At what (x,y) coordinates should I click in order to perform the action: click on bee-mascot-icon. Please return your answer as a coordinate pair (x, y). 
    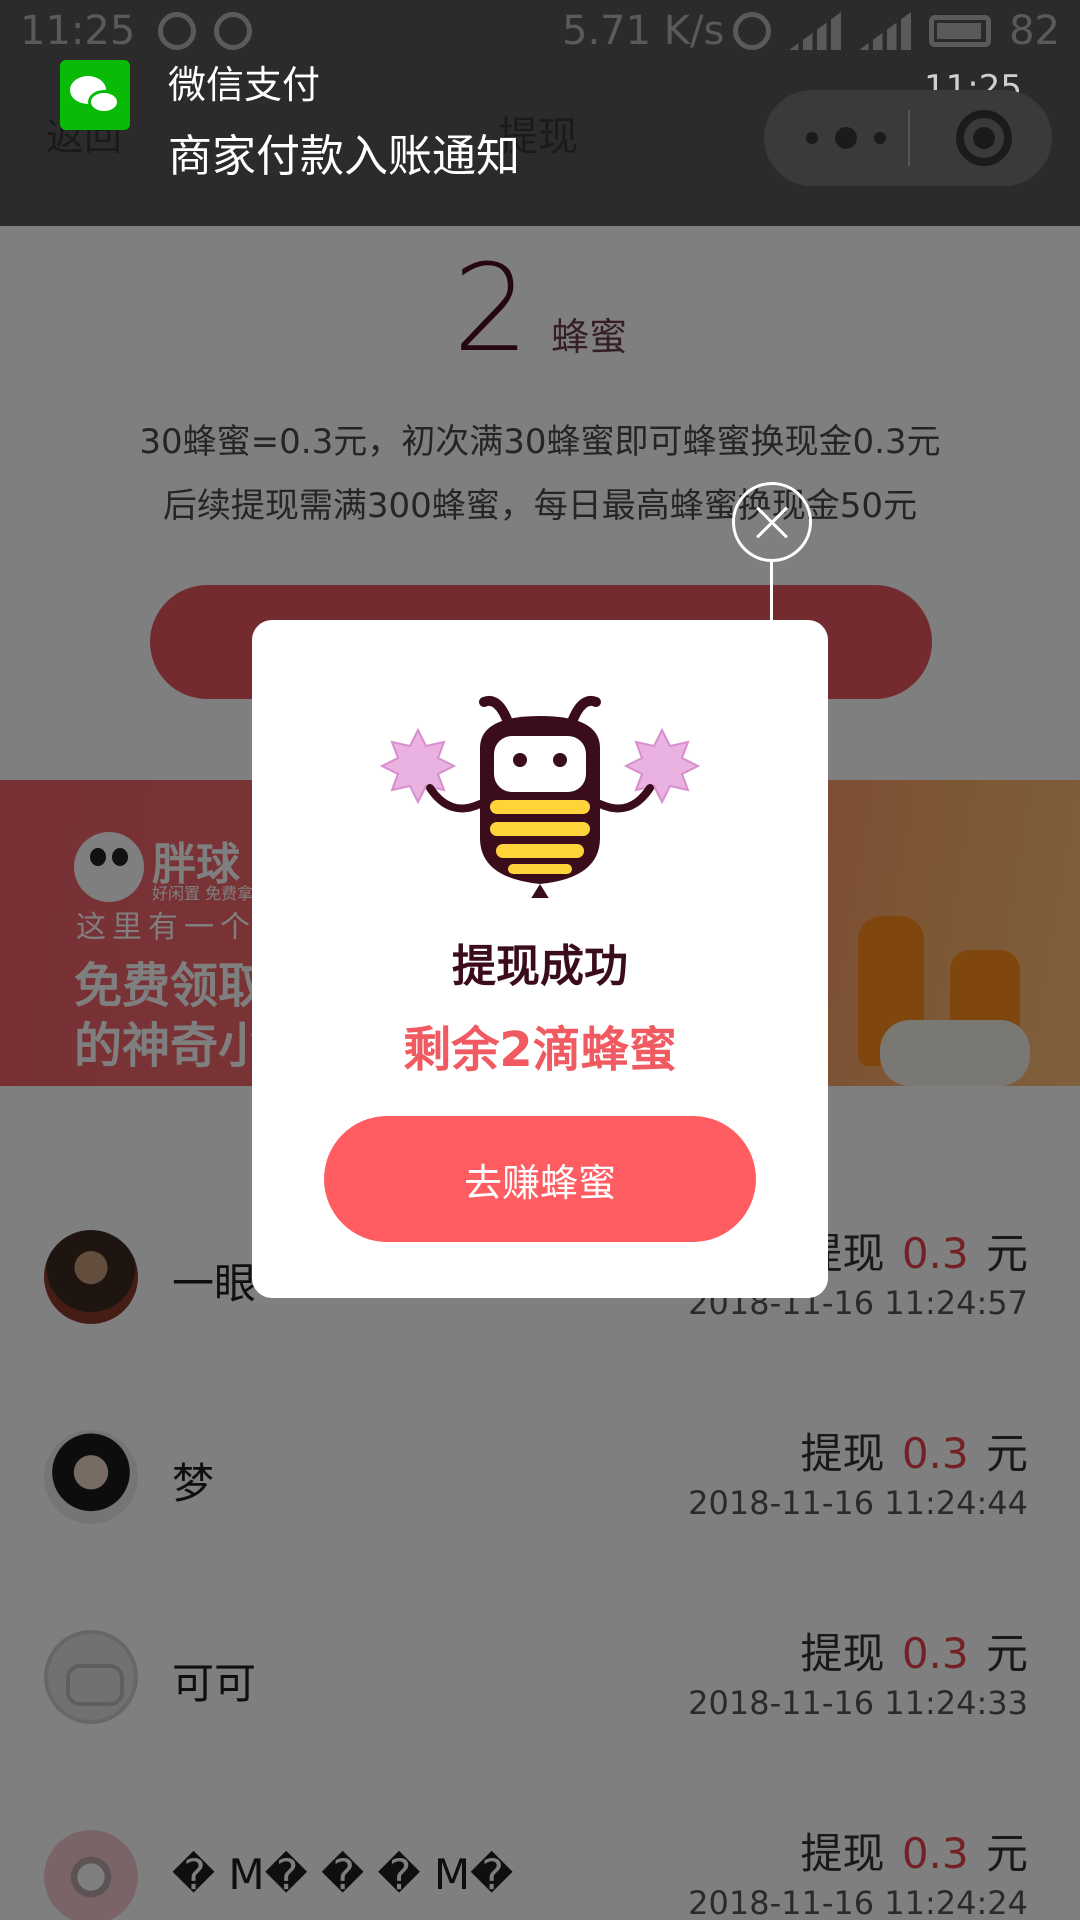
    Looking at the image, I should click on (540, 797).